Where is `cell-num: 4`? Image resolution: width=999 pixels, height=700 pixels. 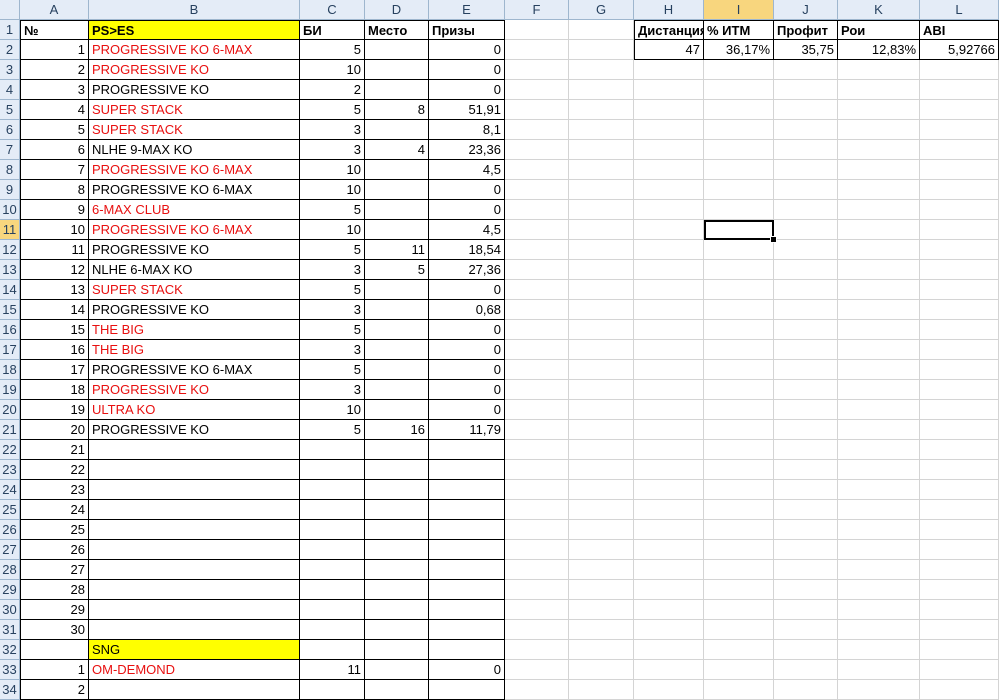
cell-num: 4 is located at coordinates (54, 110).